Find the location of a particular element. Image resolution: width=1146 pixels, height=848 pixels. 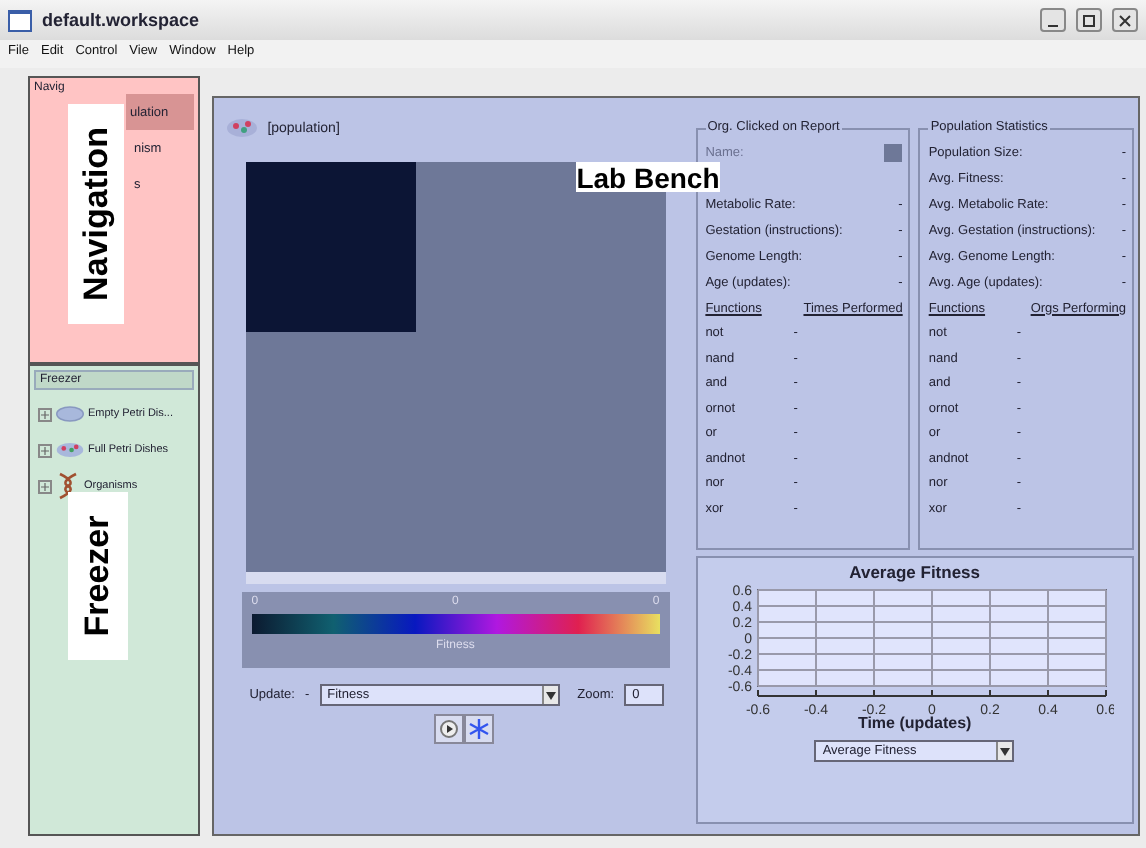

minimize-button is located at coordinates (1053, 20).